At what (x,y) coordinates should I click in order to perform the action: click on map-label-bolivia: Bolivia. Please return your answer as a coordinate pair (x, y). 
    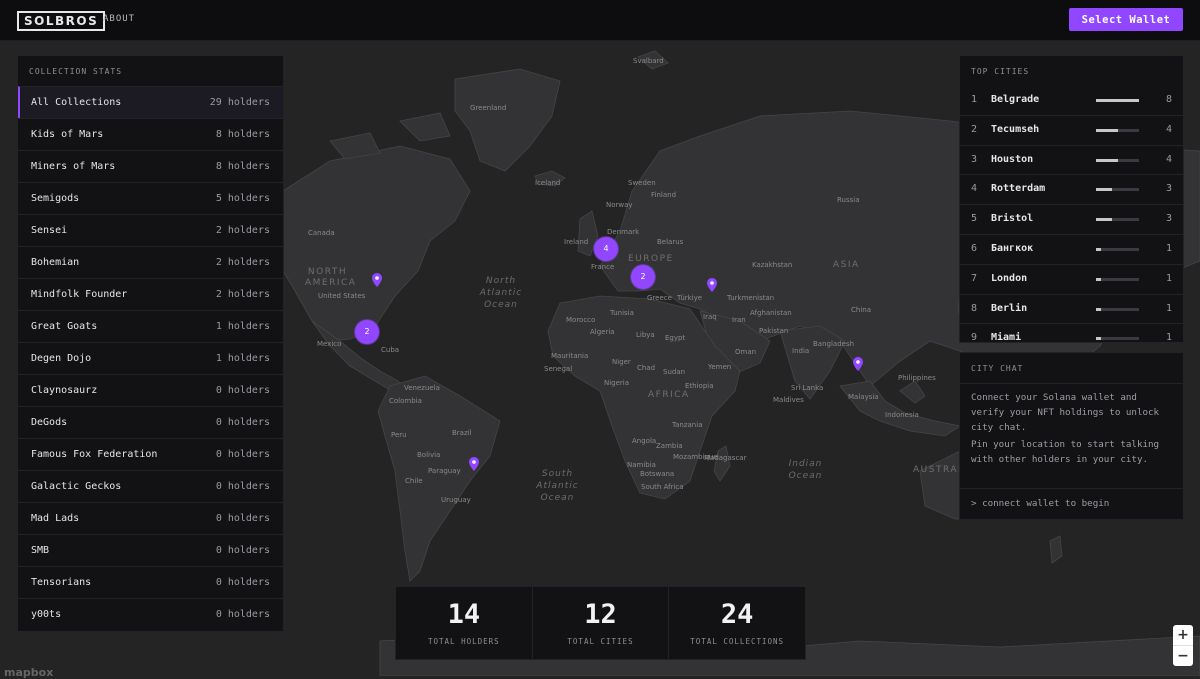
    Looking at the image, I should click on (429, 455).